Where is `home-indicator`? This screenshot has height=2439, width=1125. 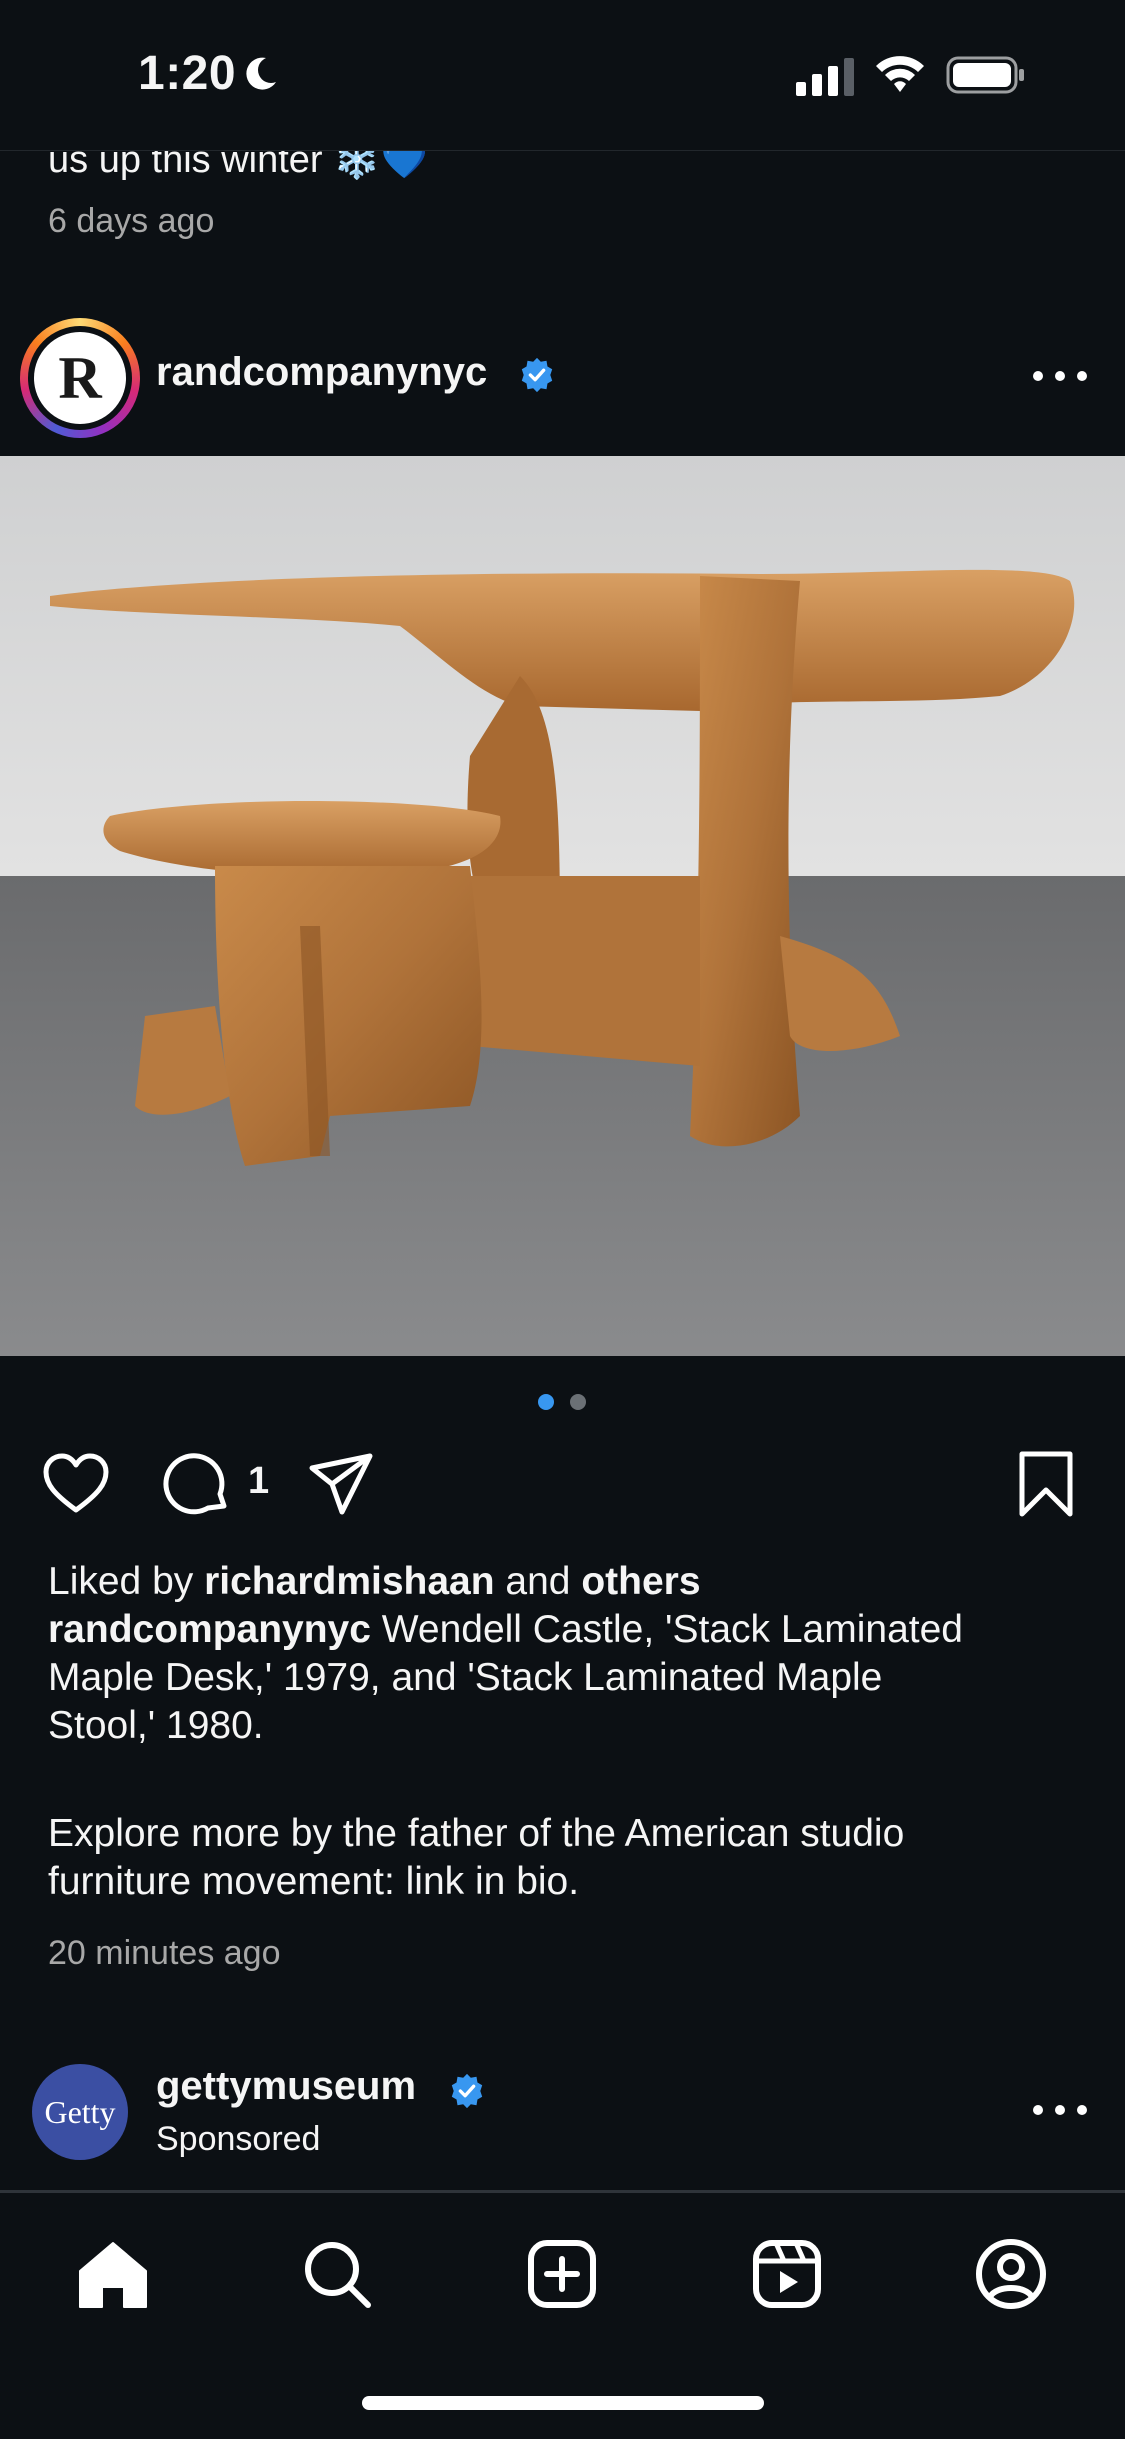
home-indicator is located at coordinates (563, 2403).